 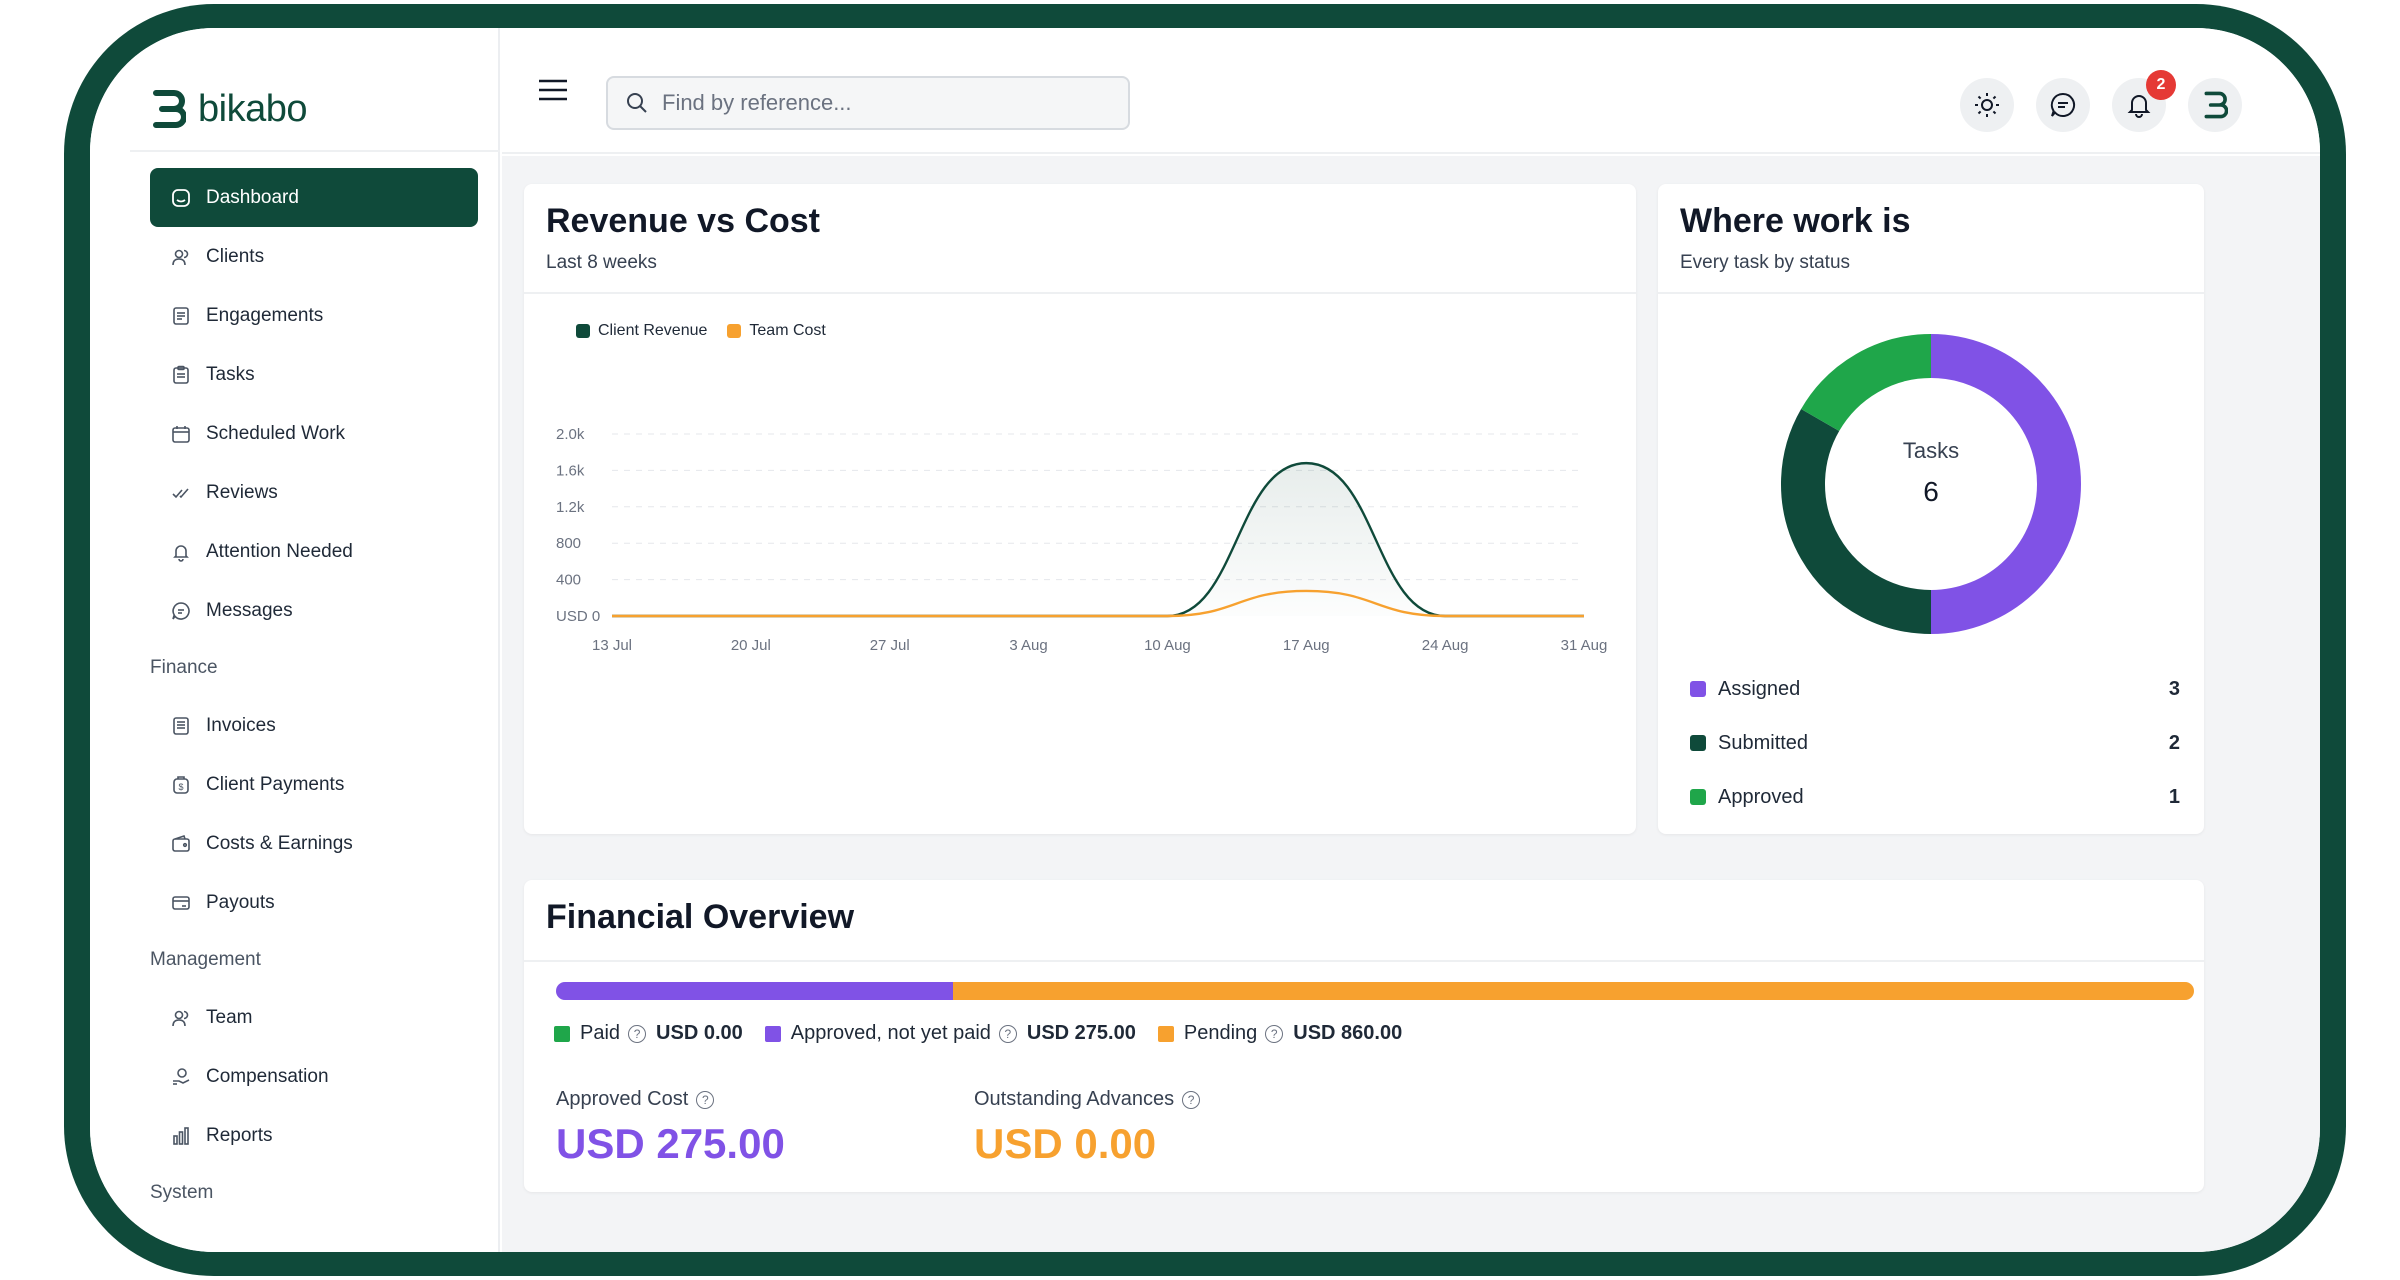 I want to click on legend-swatch, so click(x=1698, y=743).